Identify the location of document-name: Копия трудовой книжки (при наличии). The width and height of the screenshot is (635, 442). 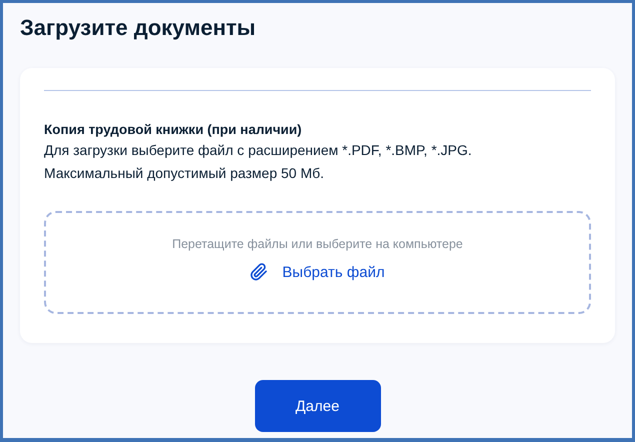
(173, 130).